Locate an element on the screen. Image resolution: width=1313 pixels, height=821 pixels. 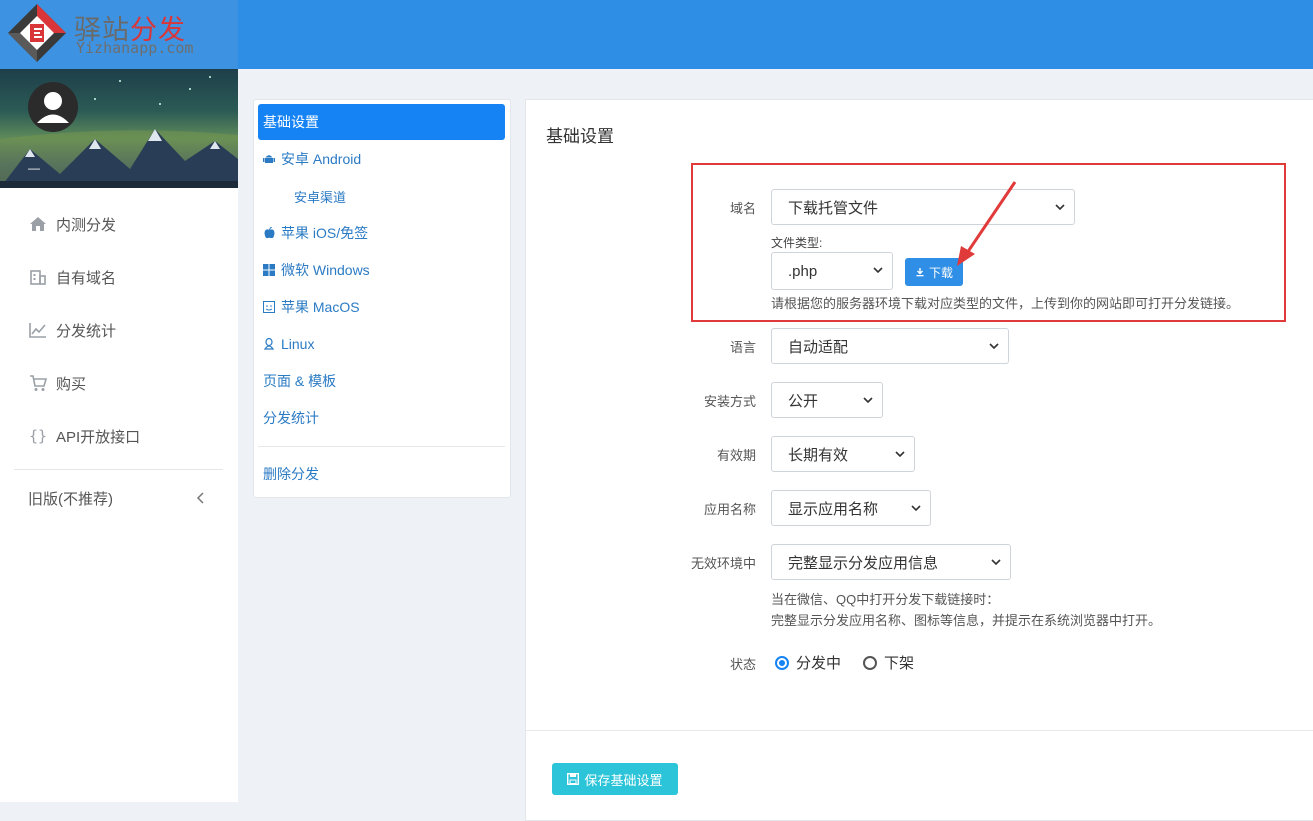
status-radio-on: 分发中 is located at coordinates (808, 662).